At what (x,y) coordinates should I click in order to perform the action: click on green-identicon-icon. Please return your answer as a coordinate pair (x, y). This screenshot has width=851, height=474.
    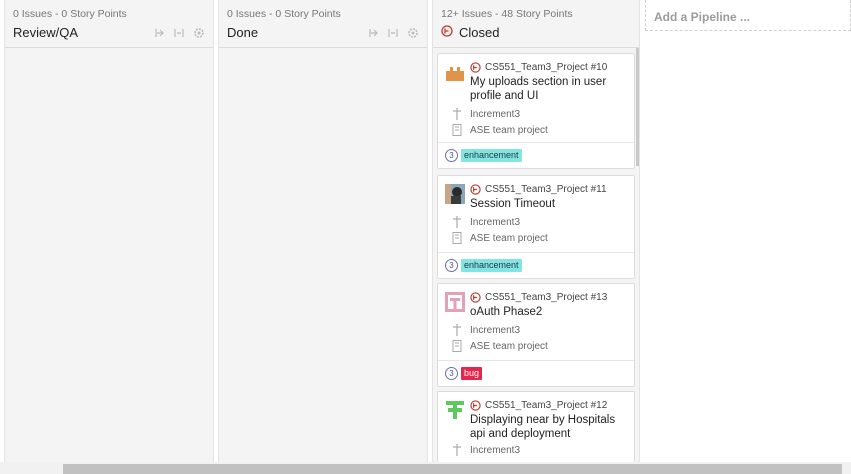
    Looking at the image, I should click on (455, 410).